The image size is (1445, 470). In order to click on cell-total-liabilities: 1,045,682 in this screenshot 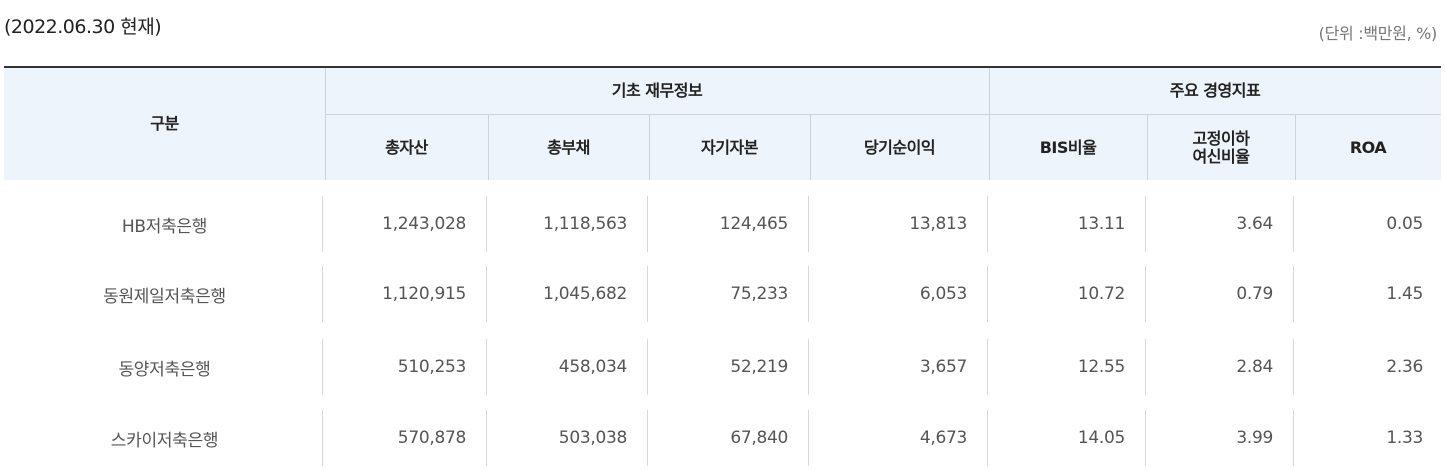, I will do `click(585, 294)`.